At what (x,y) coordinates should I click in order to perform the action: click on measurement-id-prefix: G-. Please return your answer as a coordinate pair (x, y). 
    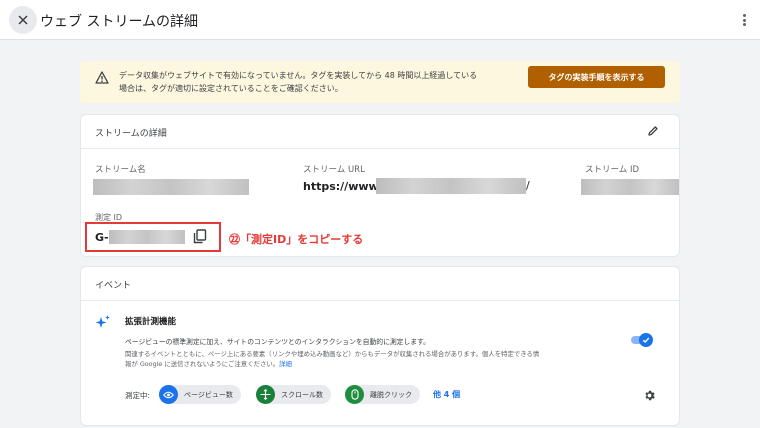
    Looking at the image, I should click on (102, 237).